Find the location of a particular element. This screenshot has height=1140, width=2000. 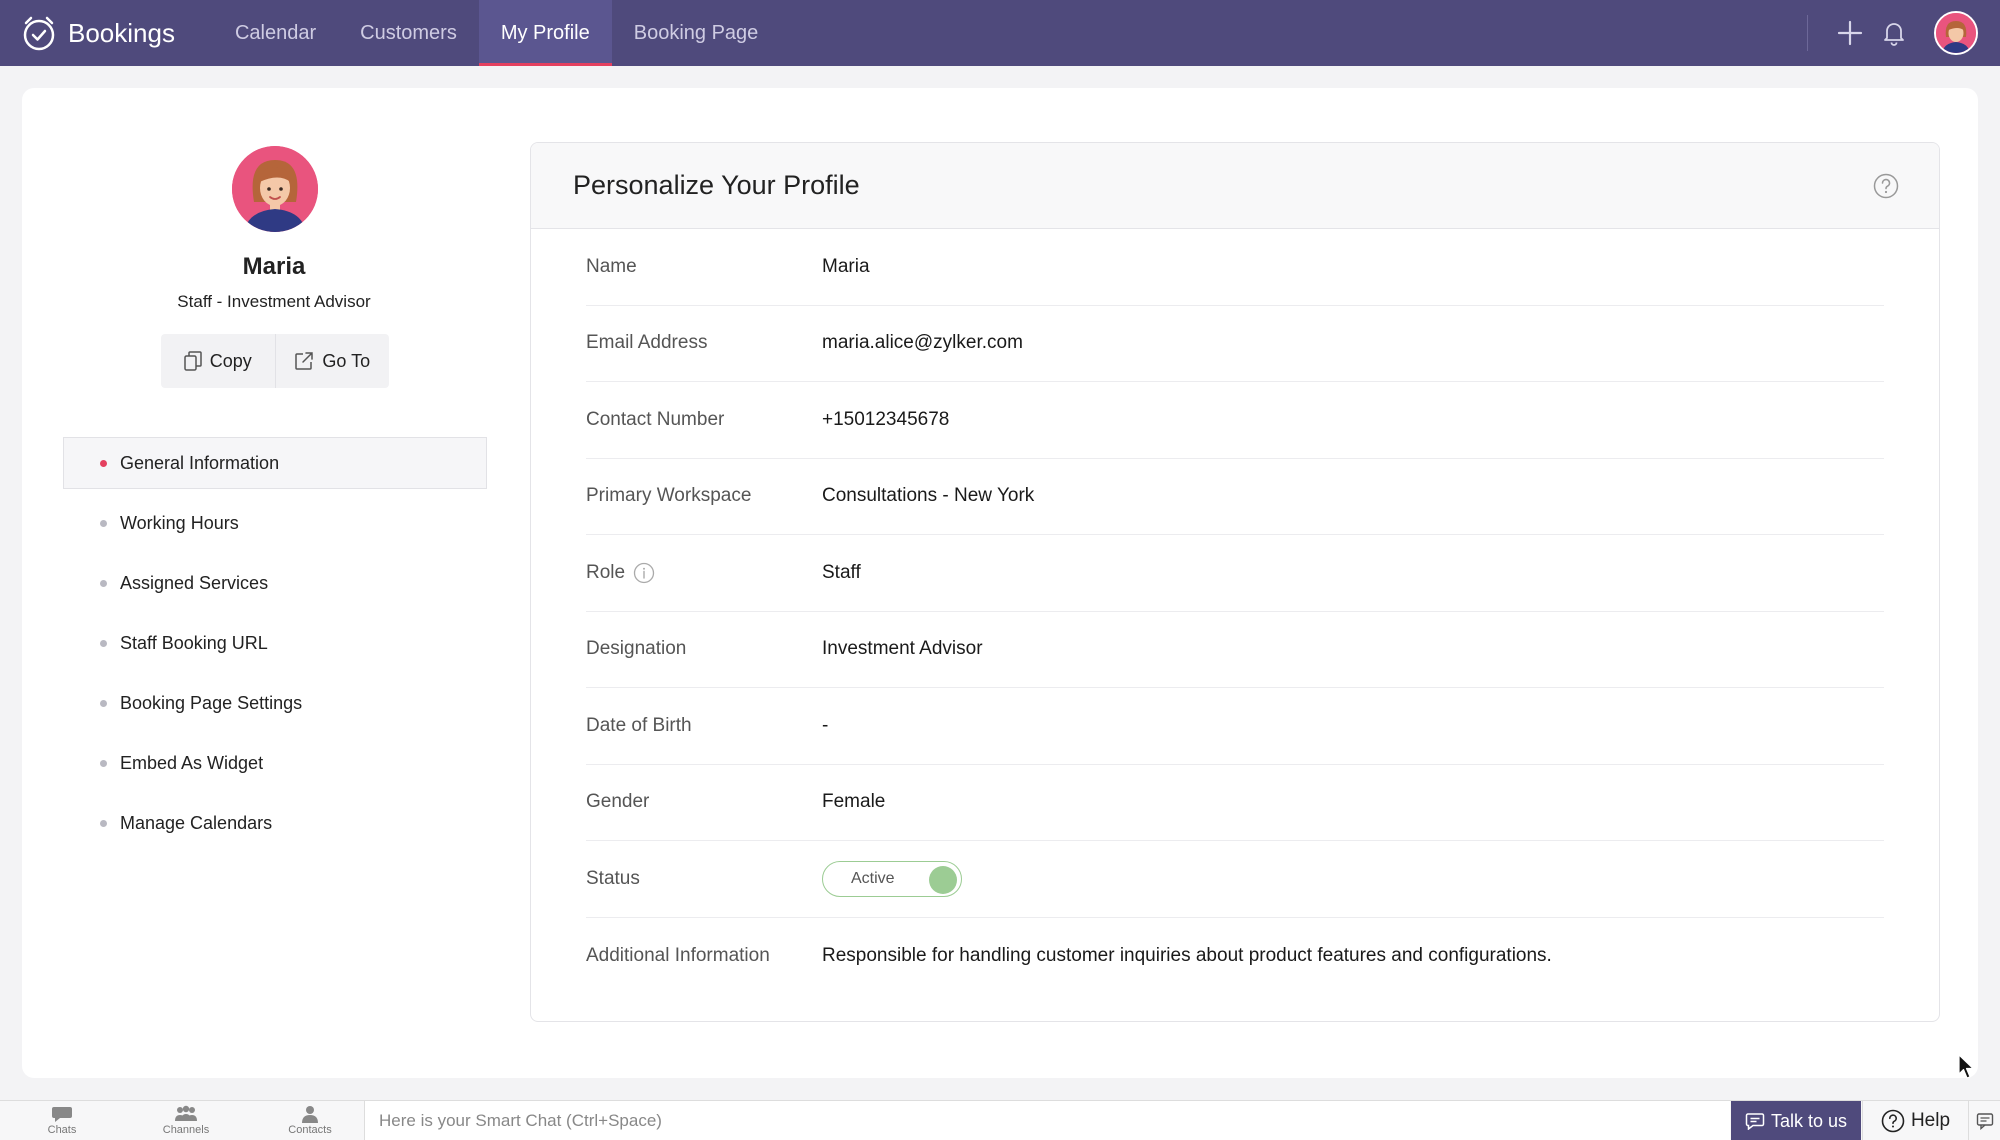

dock-label: Chats is located at coordinates (62, 1130).